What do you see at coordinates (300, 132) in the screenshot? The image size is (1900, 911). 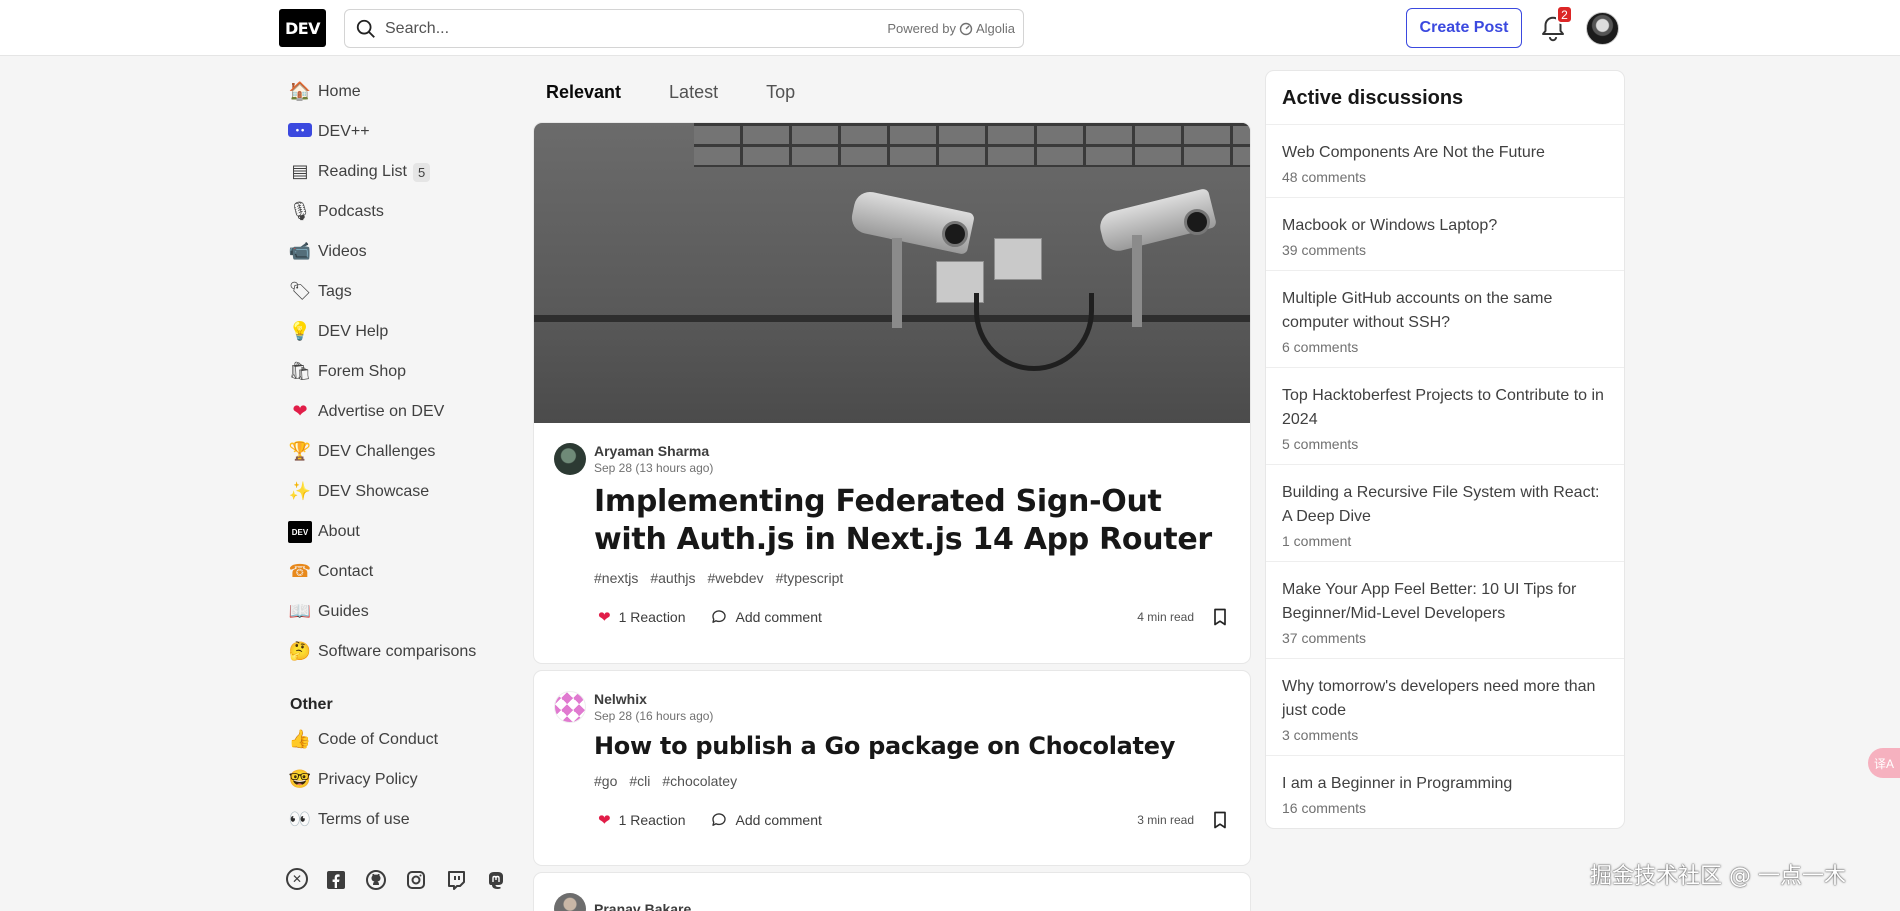 I see `dev-plus-glyph: ••` at bounding box center [300, 132].